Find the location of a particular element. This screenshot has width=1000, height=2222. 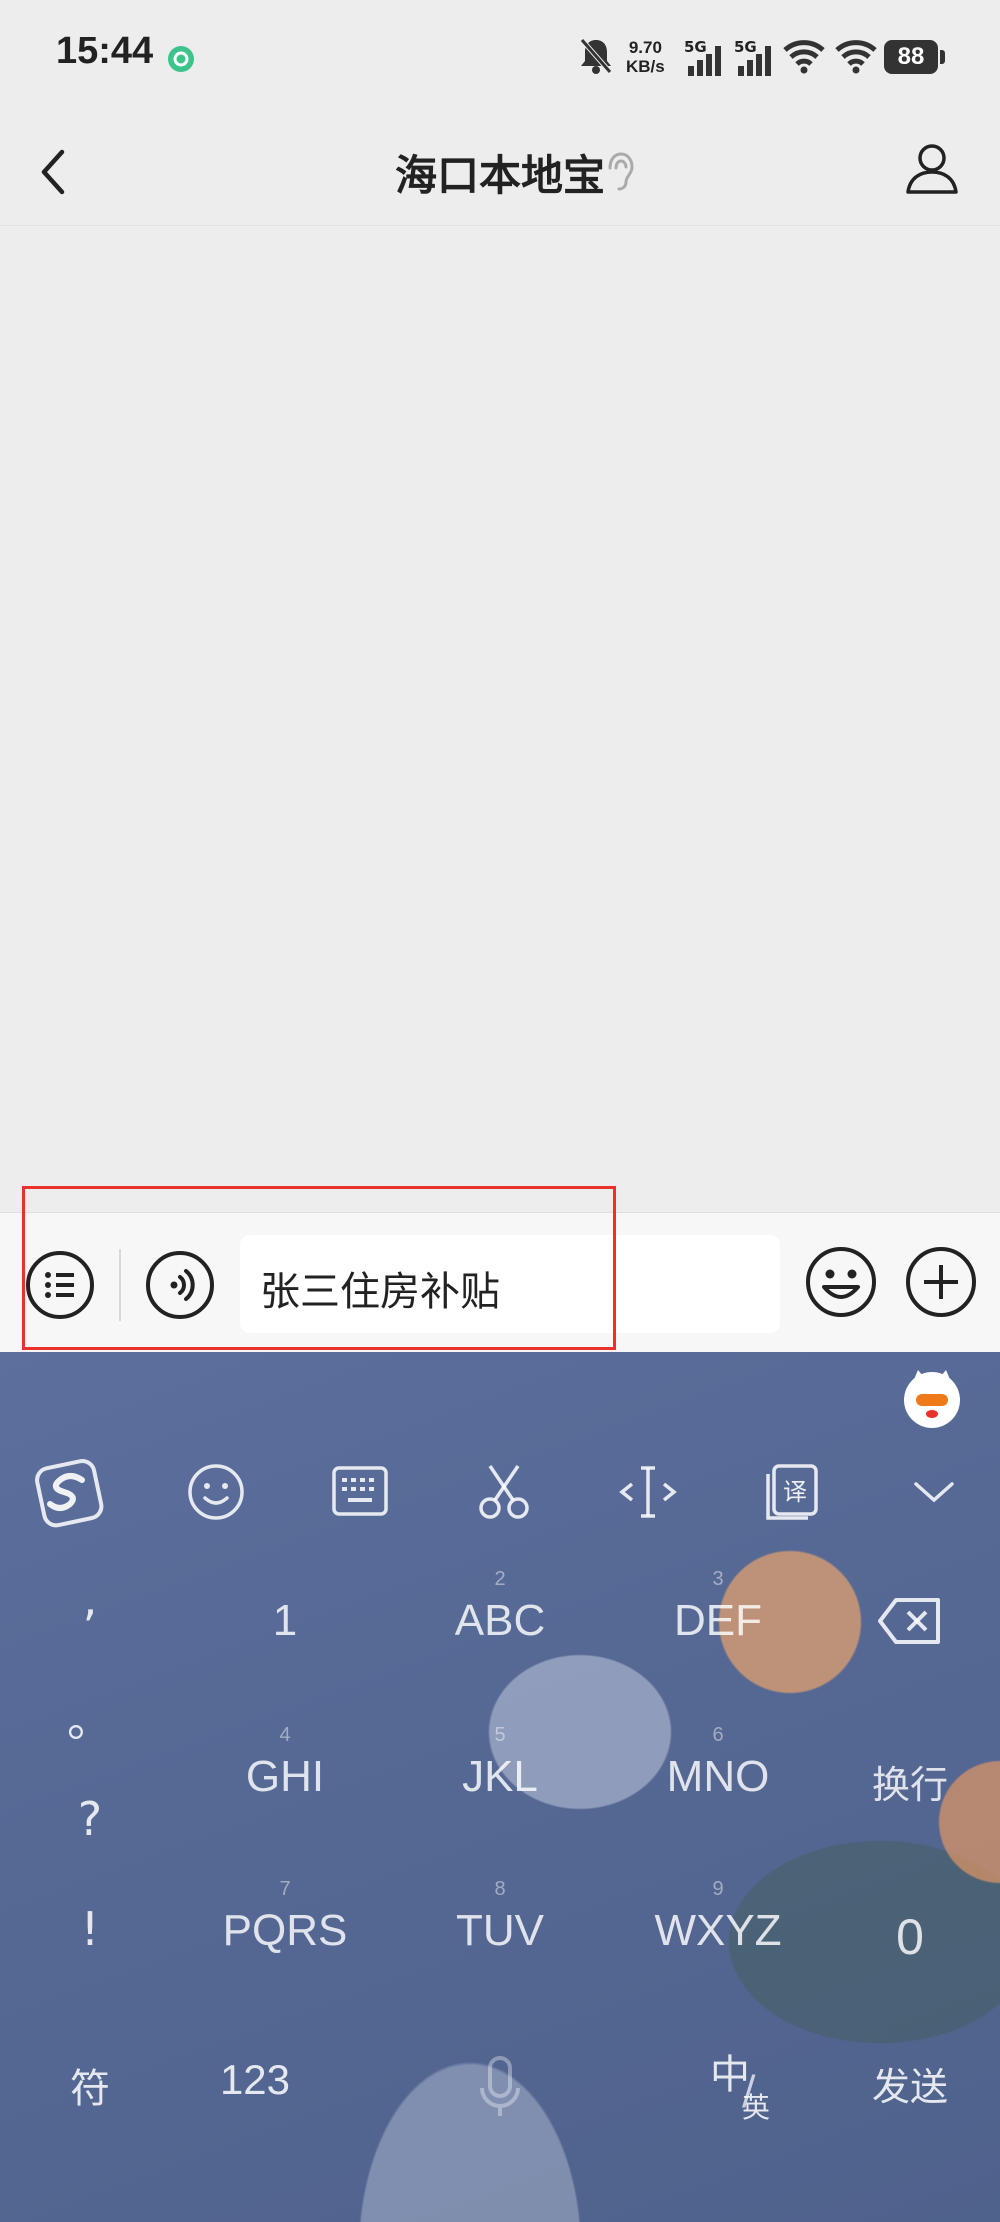

language-switch-key: 中 / 英 is located at coordinates (750, 2087).